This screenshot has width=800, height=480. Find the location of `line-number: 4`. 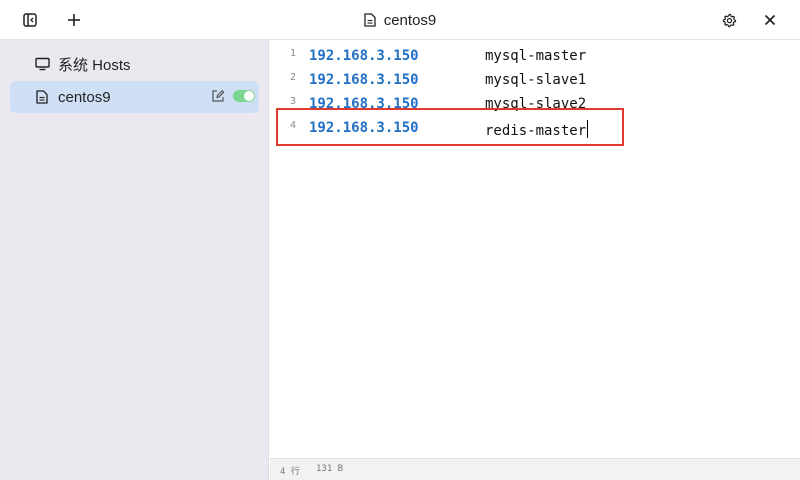

line-number: 4 is located at coordinates (292, 125).